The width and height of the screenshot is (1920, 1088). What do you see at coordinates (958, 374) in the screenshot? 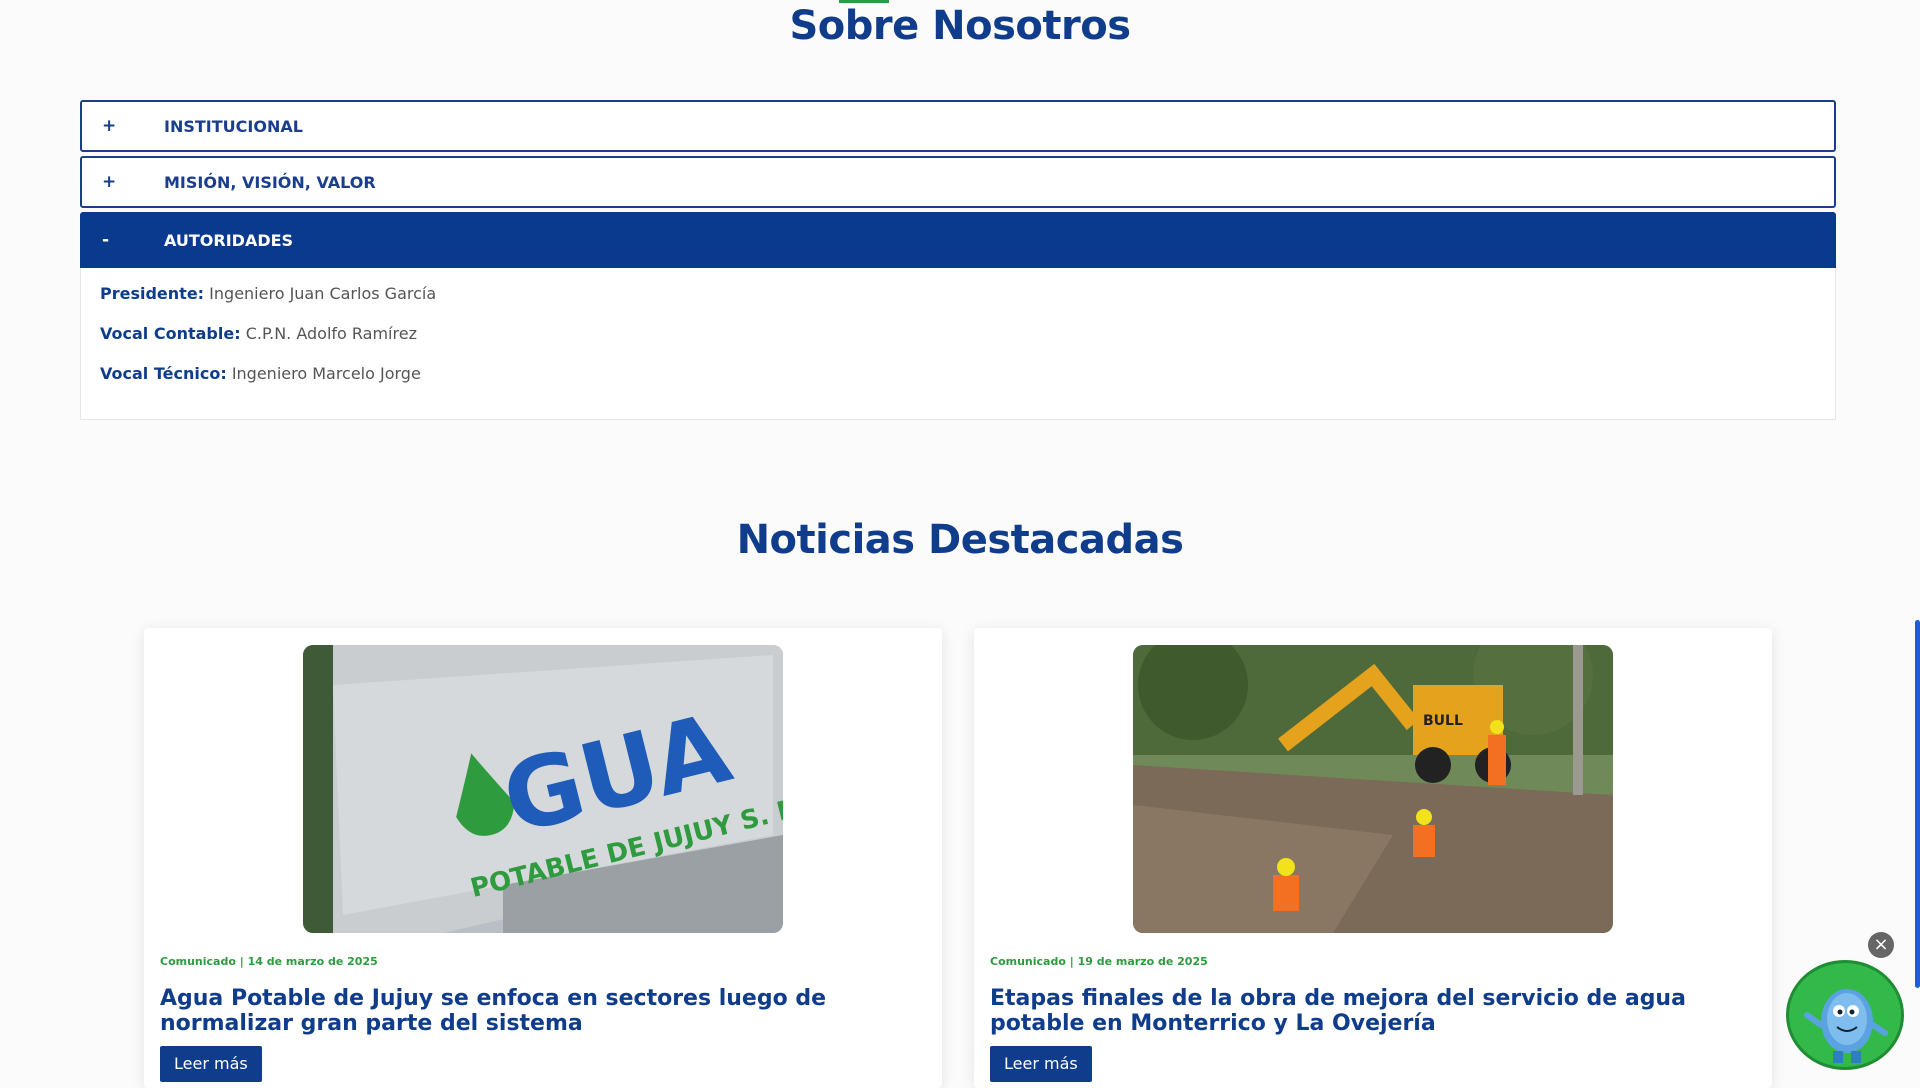
I see `authority-row: Vocal Técnico: Ingeniero Marcelo Jorge` at bounding box center [958, 374].